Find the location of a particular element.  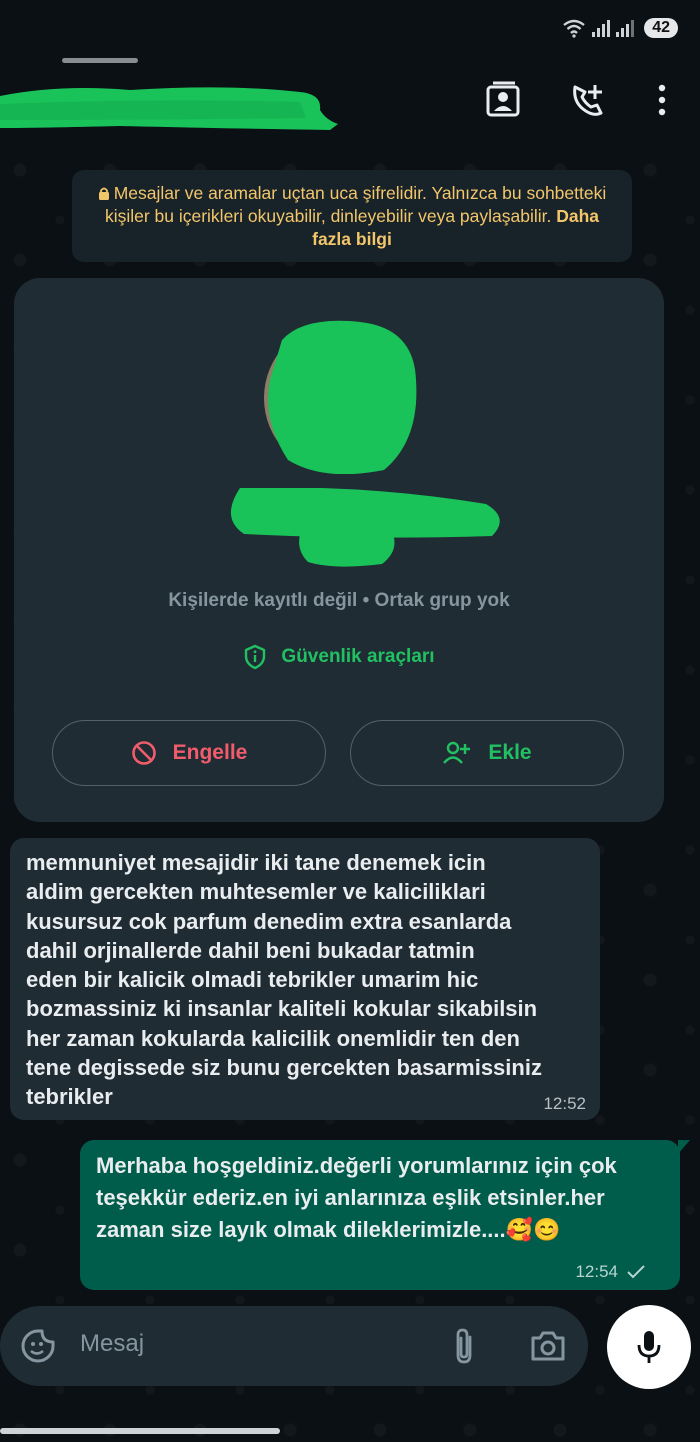

microphone-icon is located at coordinates (649, 1347).